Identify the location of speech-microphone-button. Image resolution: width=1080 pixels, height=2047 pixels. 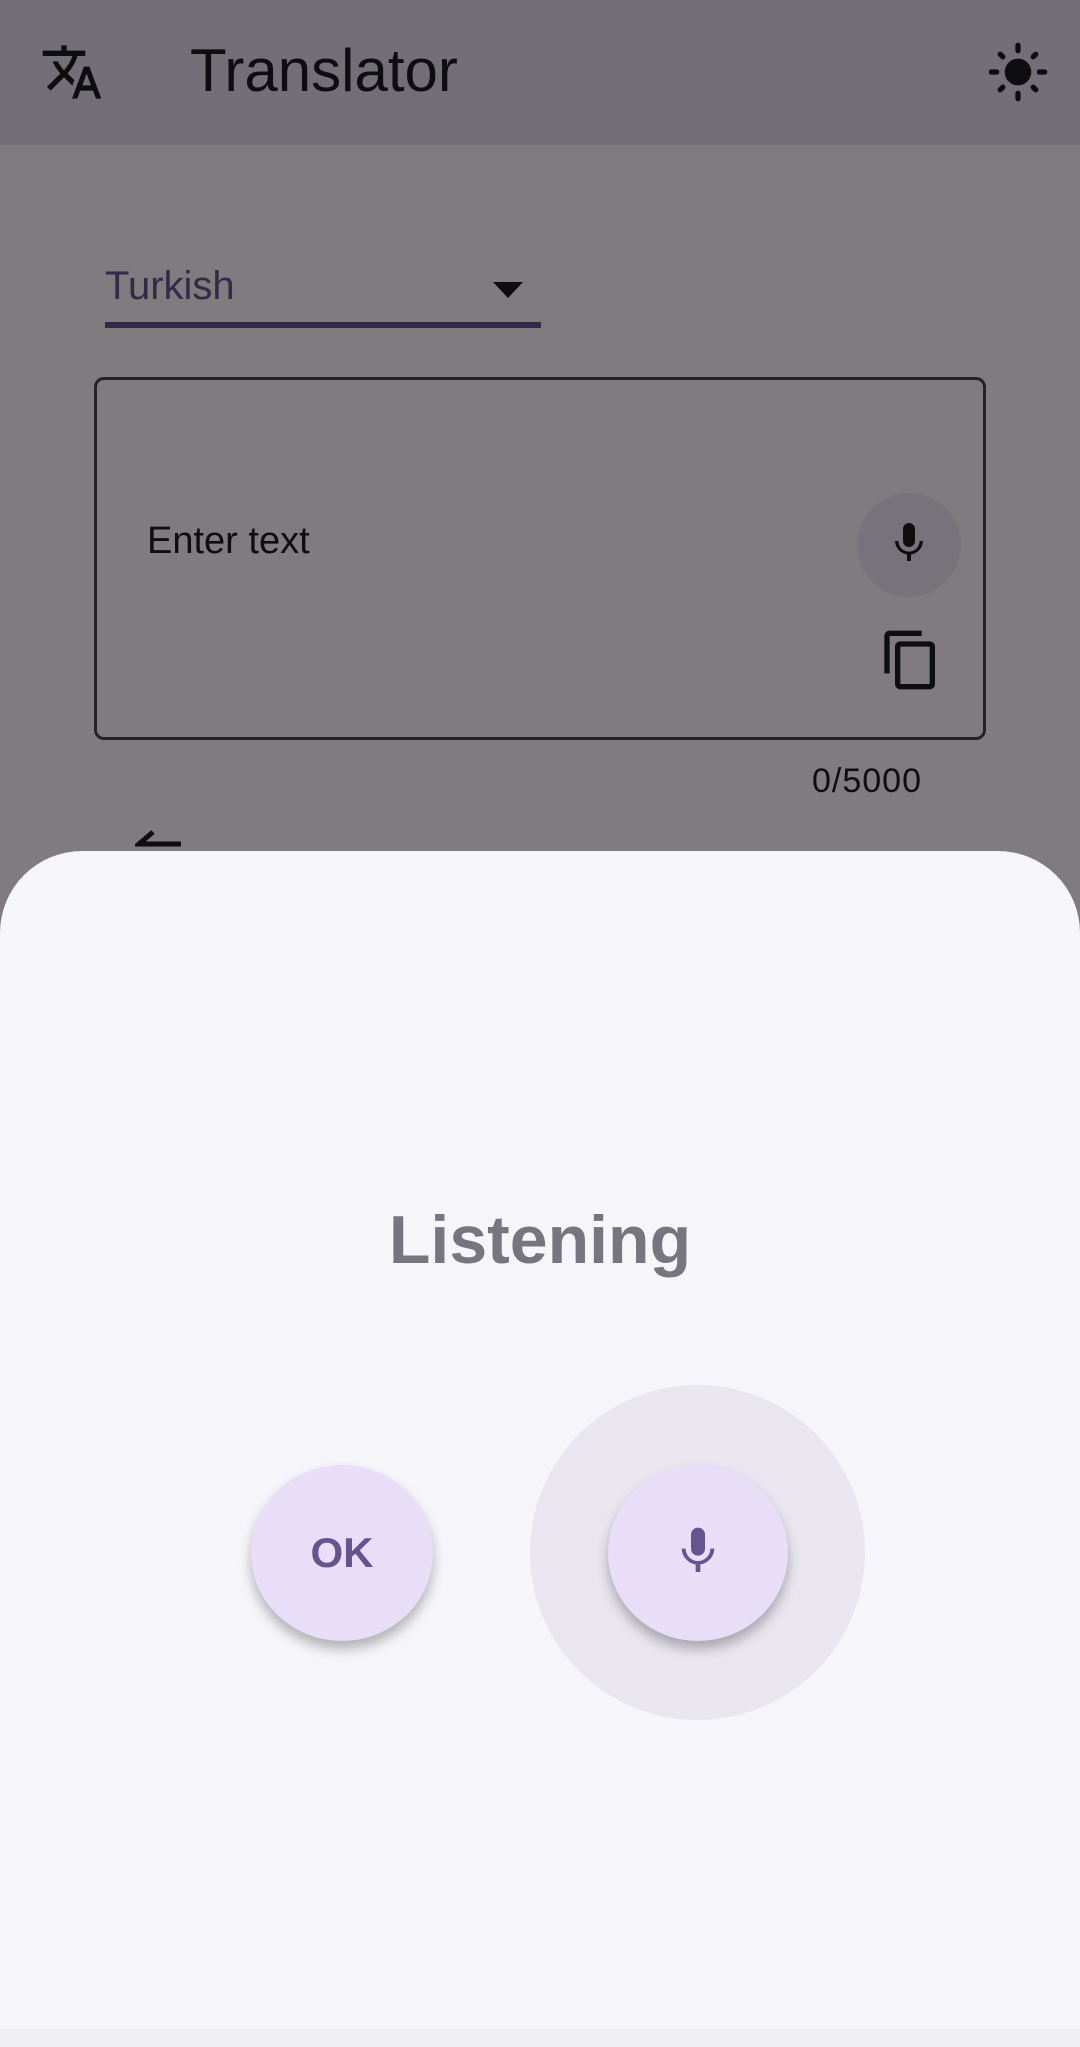
(698, 1553).